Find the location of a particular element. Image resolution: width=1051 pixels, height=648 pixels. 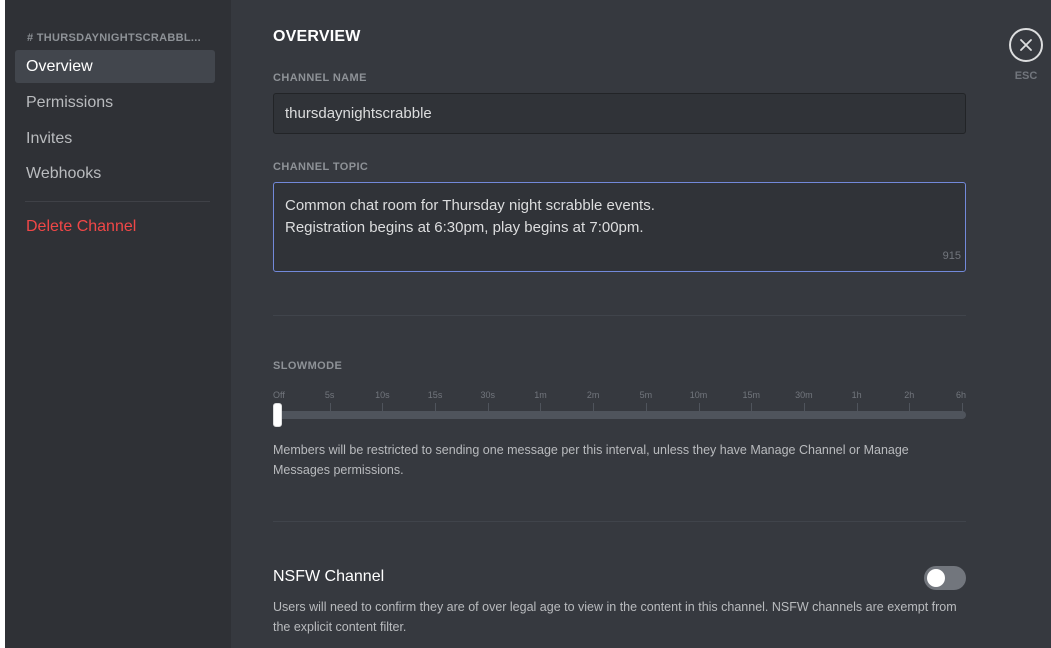

delete-channel-button: Delete Channel is located at coordinates (115, 226).